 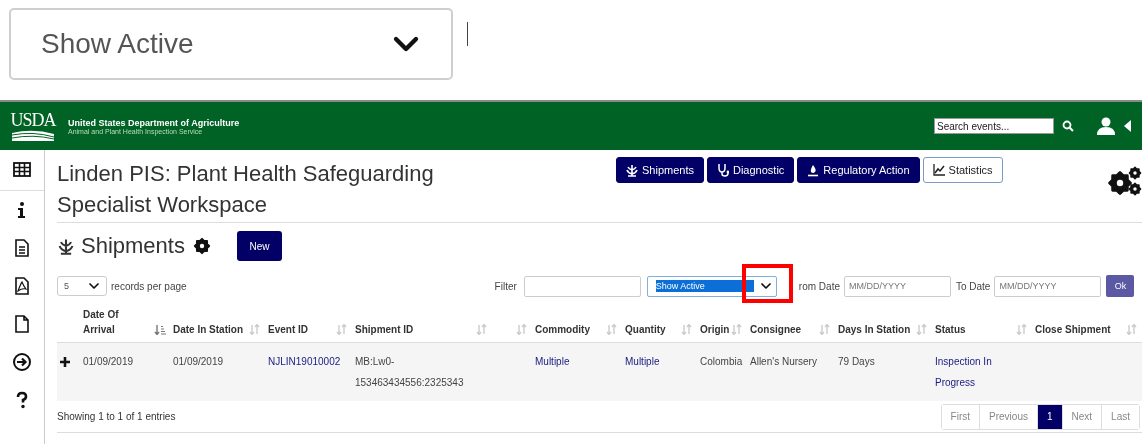 I want to click on page-title: Linden PIS: Plant Health Safeguarding Specialist Workspace, so click(x=246, y=189).